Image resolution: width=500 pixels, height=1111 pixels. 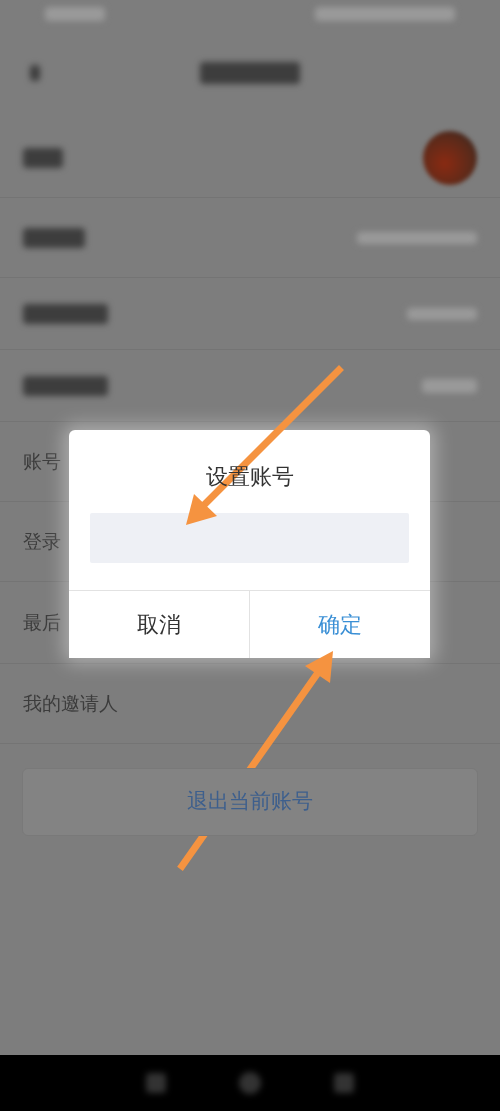 I want to click on logout-button: 退出当前账号, so click(x=250, y=802).